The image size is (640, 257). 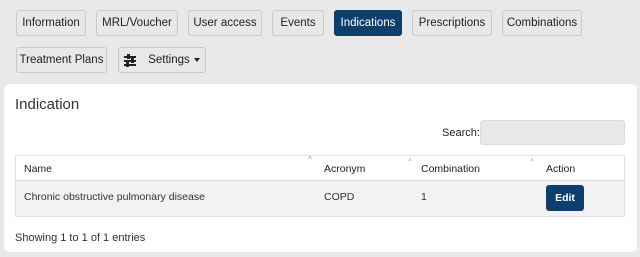 I want to click on card-title: Indication, so click(x=47, y=104).